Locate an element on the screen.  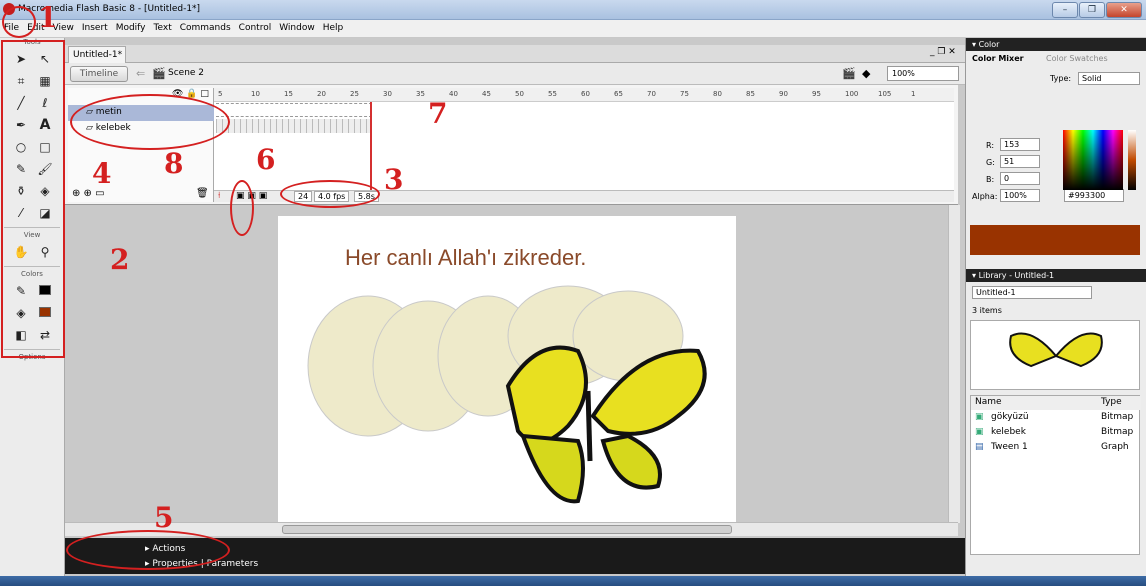
ruler-tick: 30 is located at coordinates (387, 94).